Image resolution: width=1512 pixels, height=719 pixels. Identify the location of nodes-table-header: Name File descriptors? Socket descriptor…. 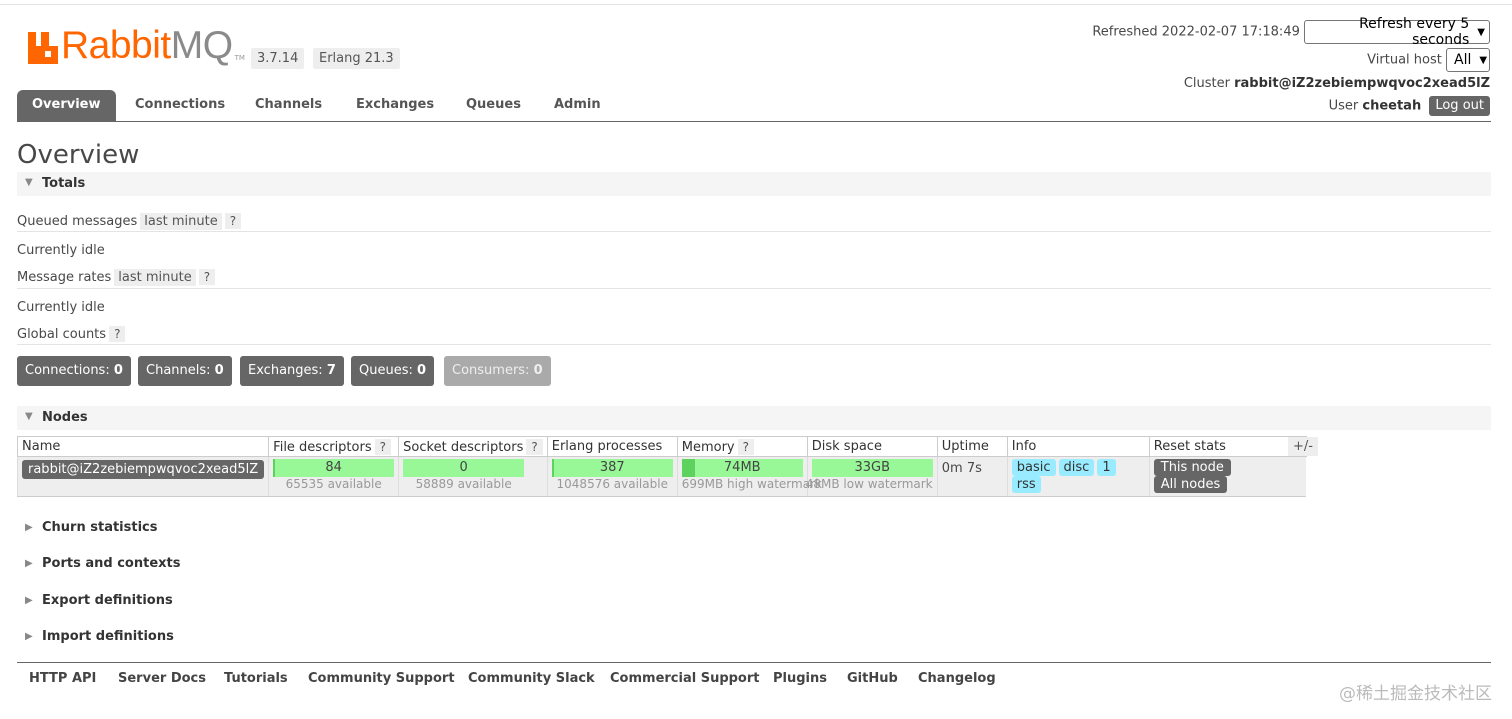
(661, 446).